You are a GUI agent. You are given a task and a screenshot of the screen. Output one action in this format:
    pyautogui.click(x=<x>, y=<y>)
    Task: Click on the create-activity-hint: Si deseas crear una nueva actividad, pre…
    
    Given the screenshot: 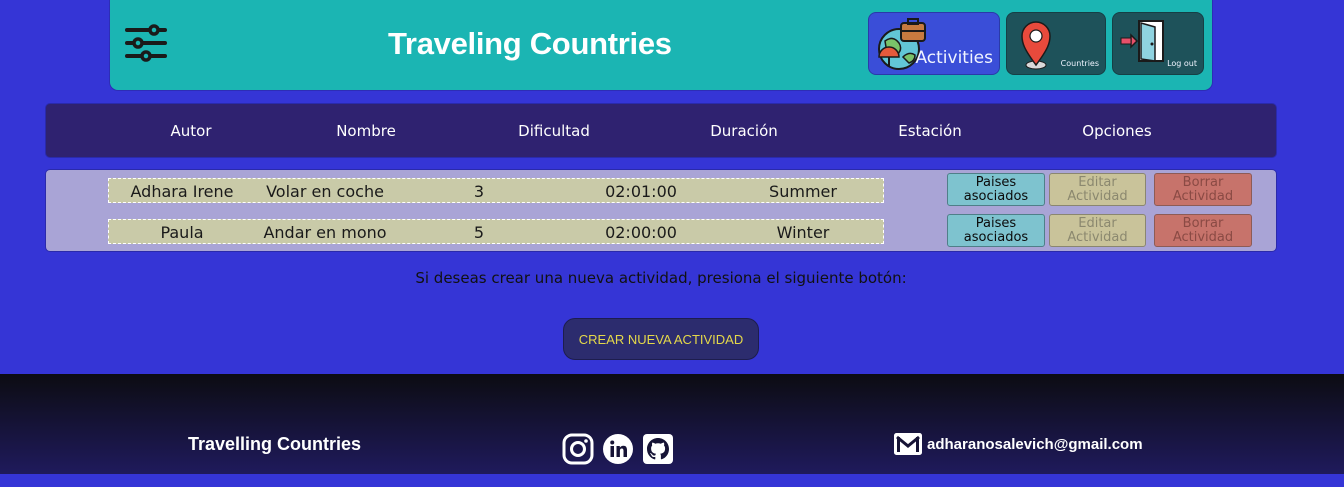 What is the action you would take?
    pyautogui.click(x=661, y=278)
    